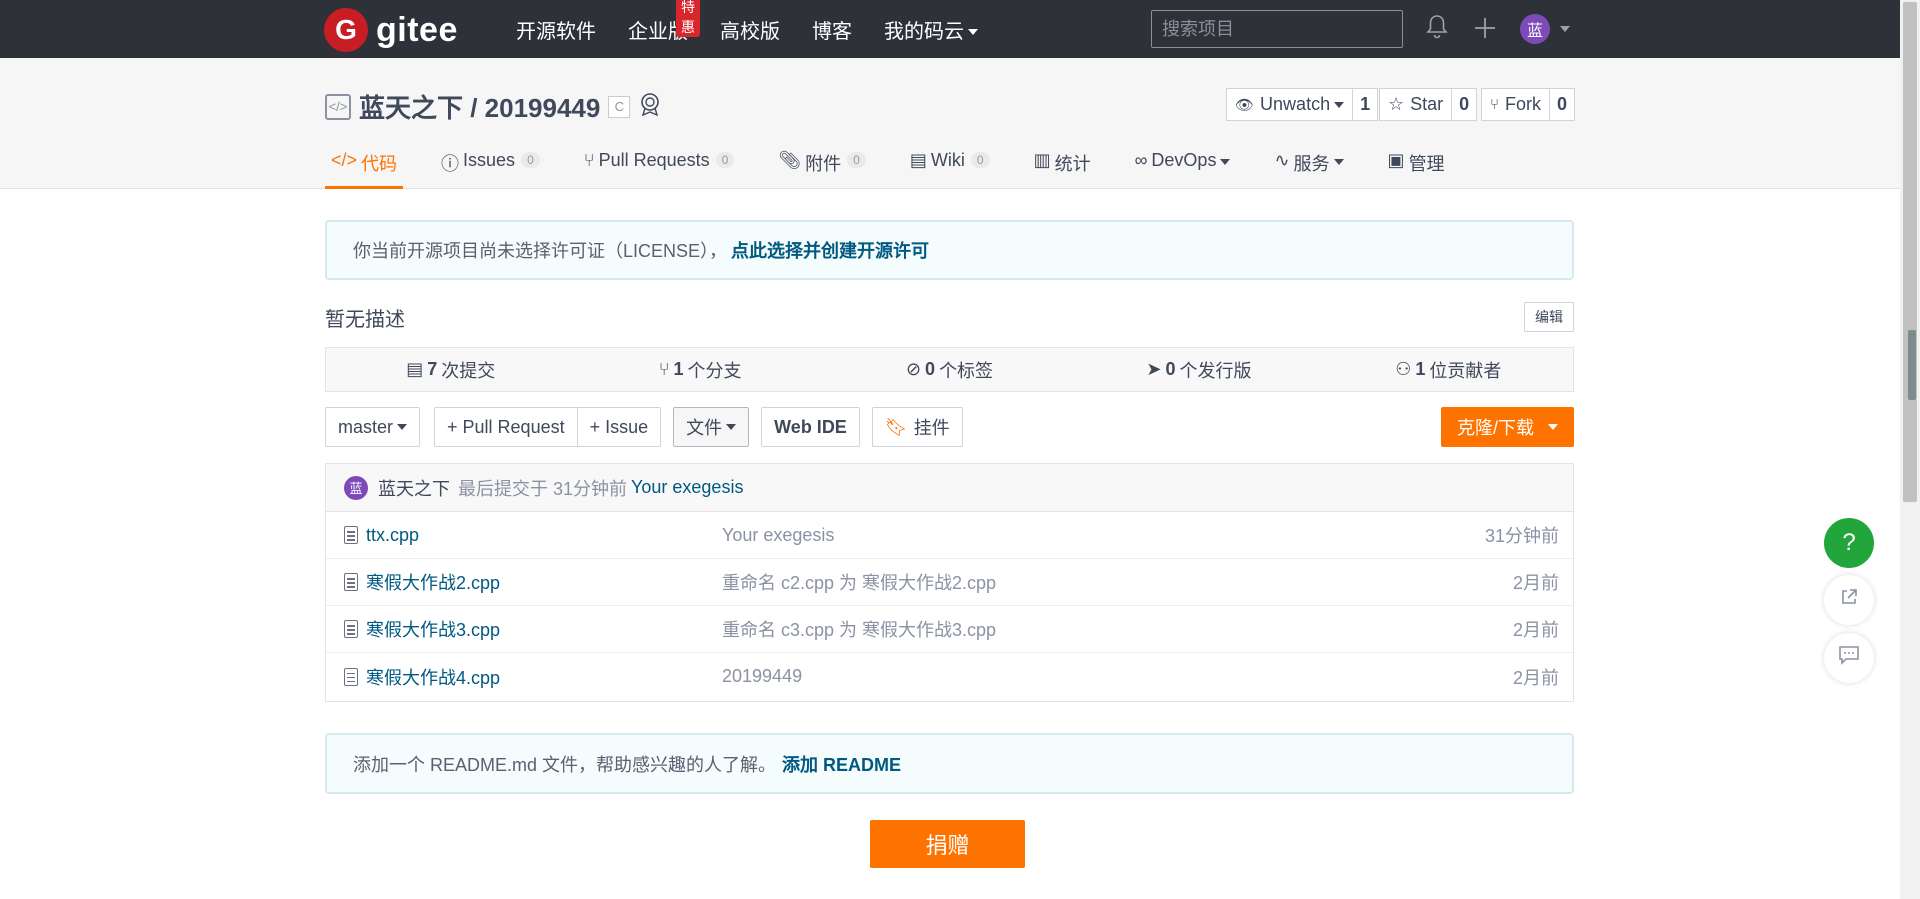  What do you see at coordinates (664, 22) in the screenshot?
I see `nav-enterprise: 企业版 特惠` at bounding box center [664, 22].